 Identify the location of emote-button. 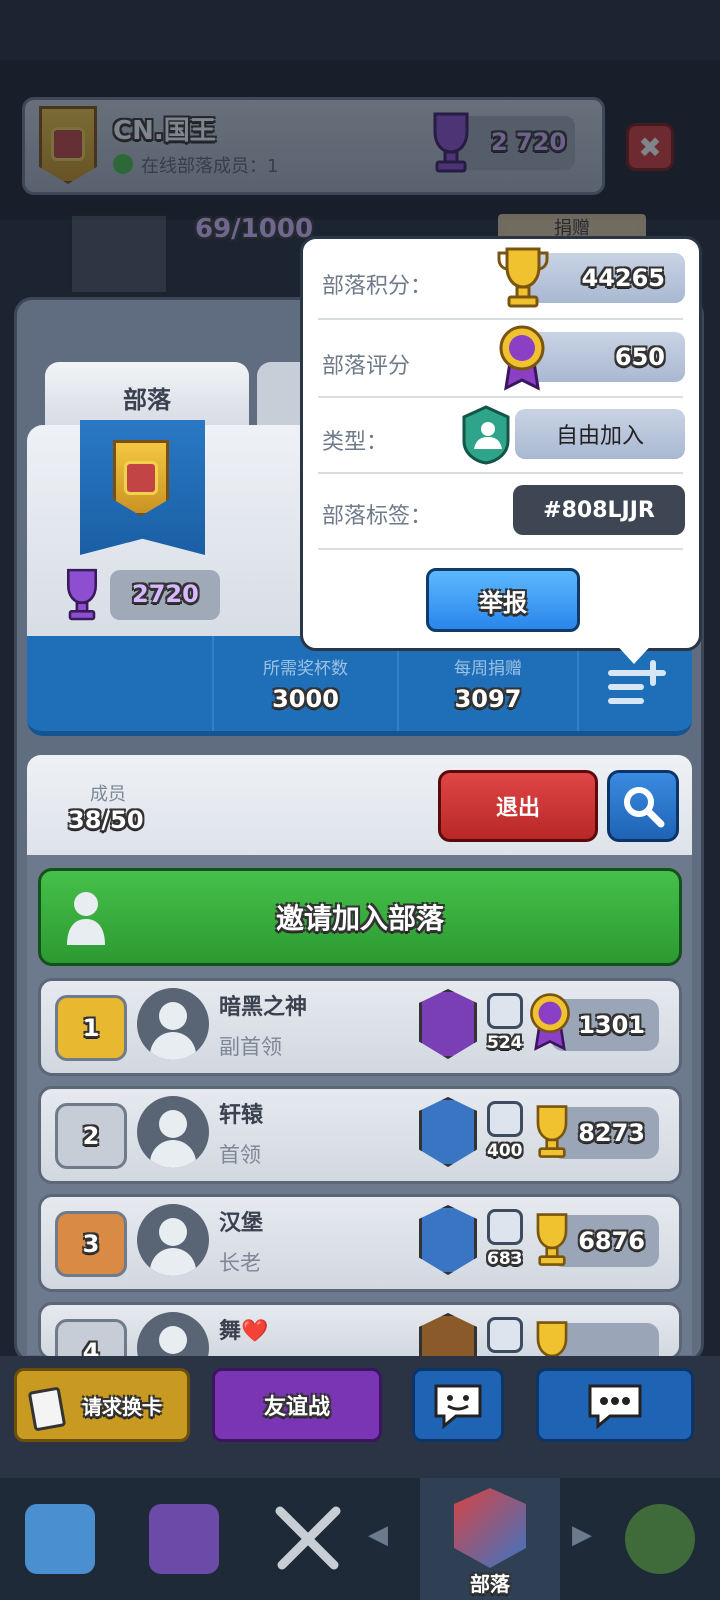
(458, 1405).